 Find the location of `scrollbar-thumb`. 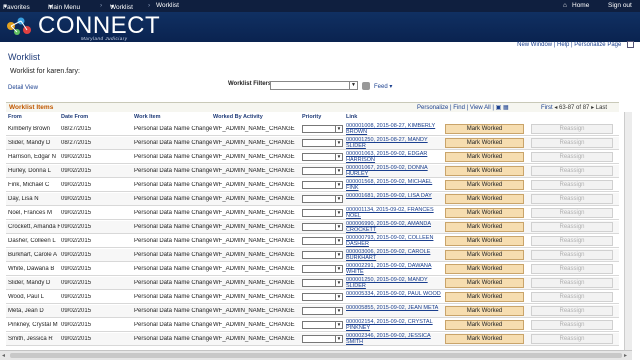

scrollbar-thumb is located at coordinates (316, 355).